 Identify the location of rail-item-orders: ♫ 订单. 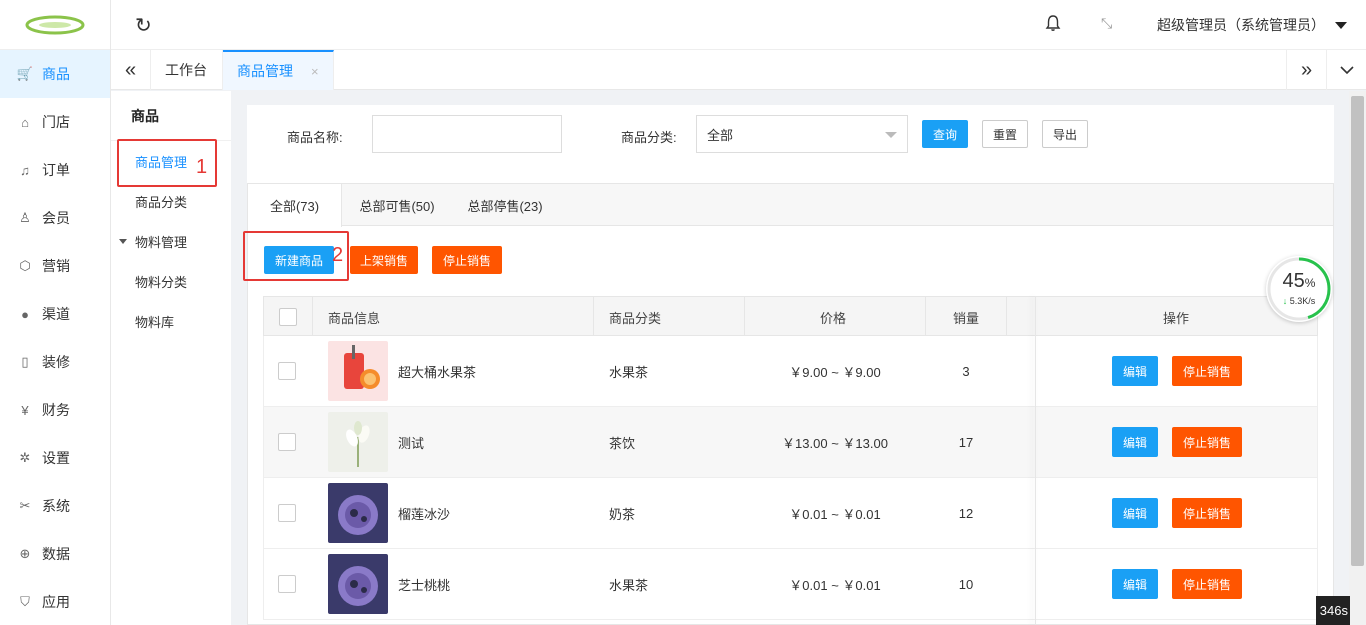
(55, 170).